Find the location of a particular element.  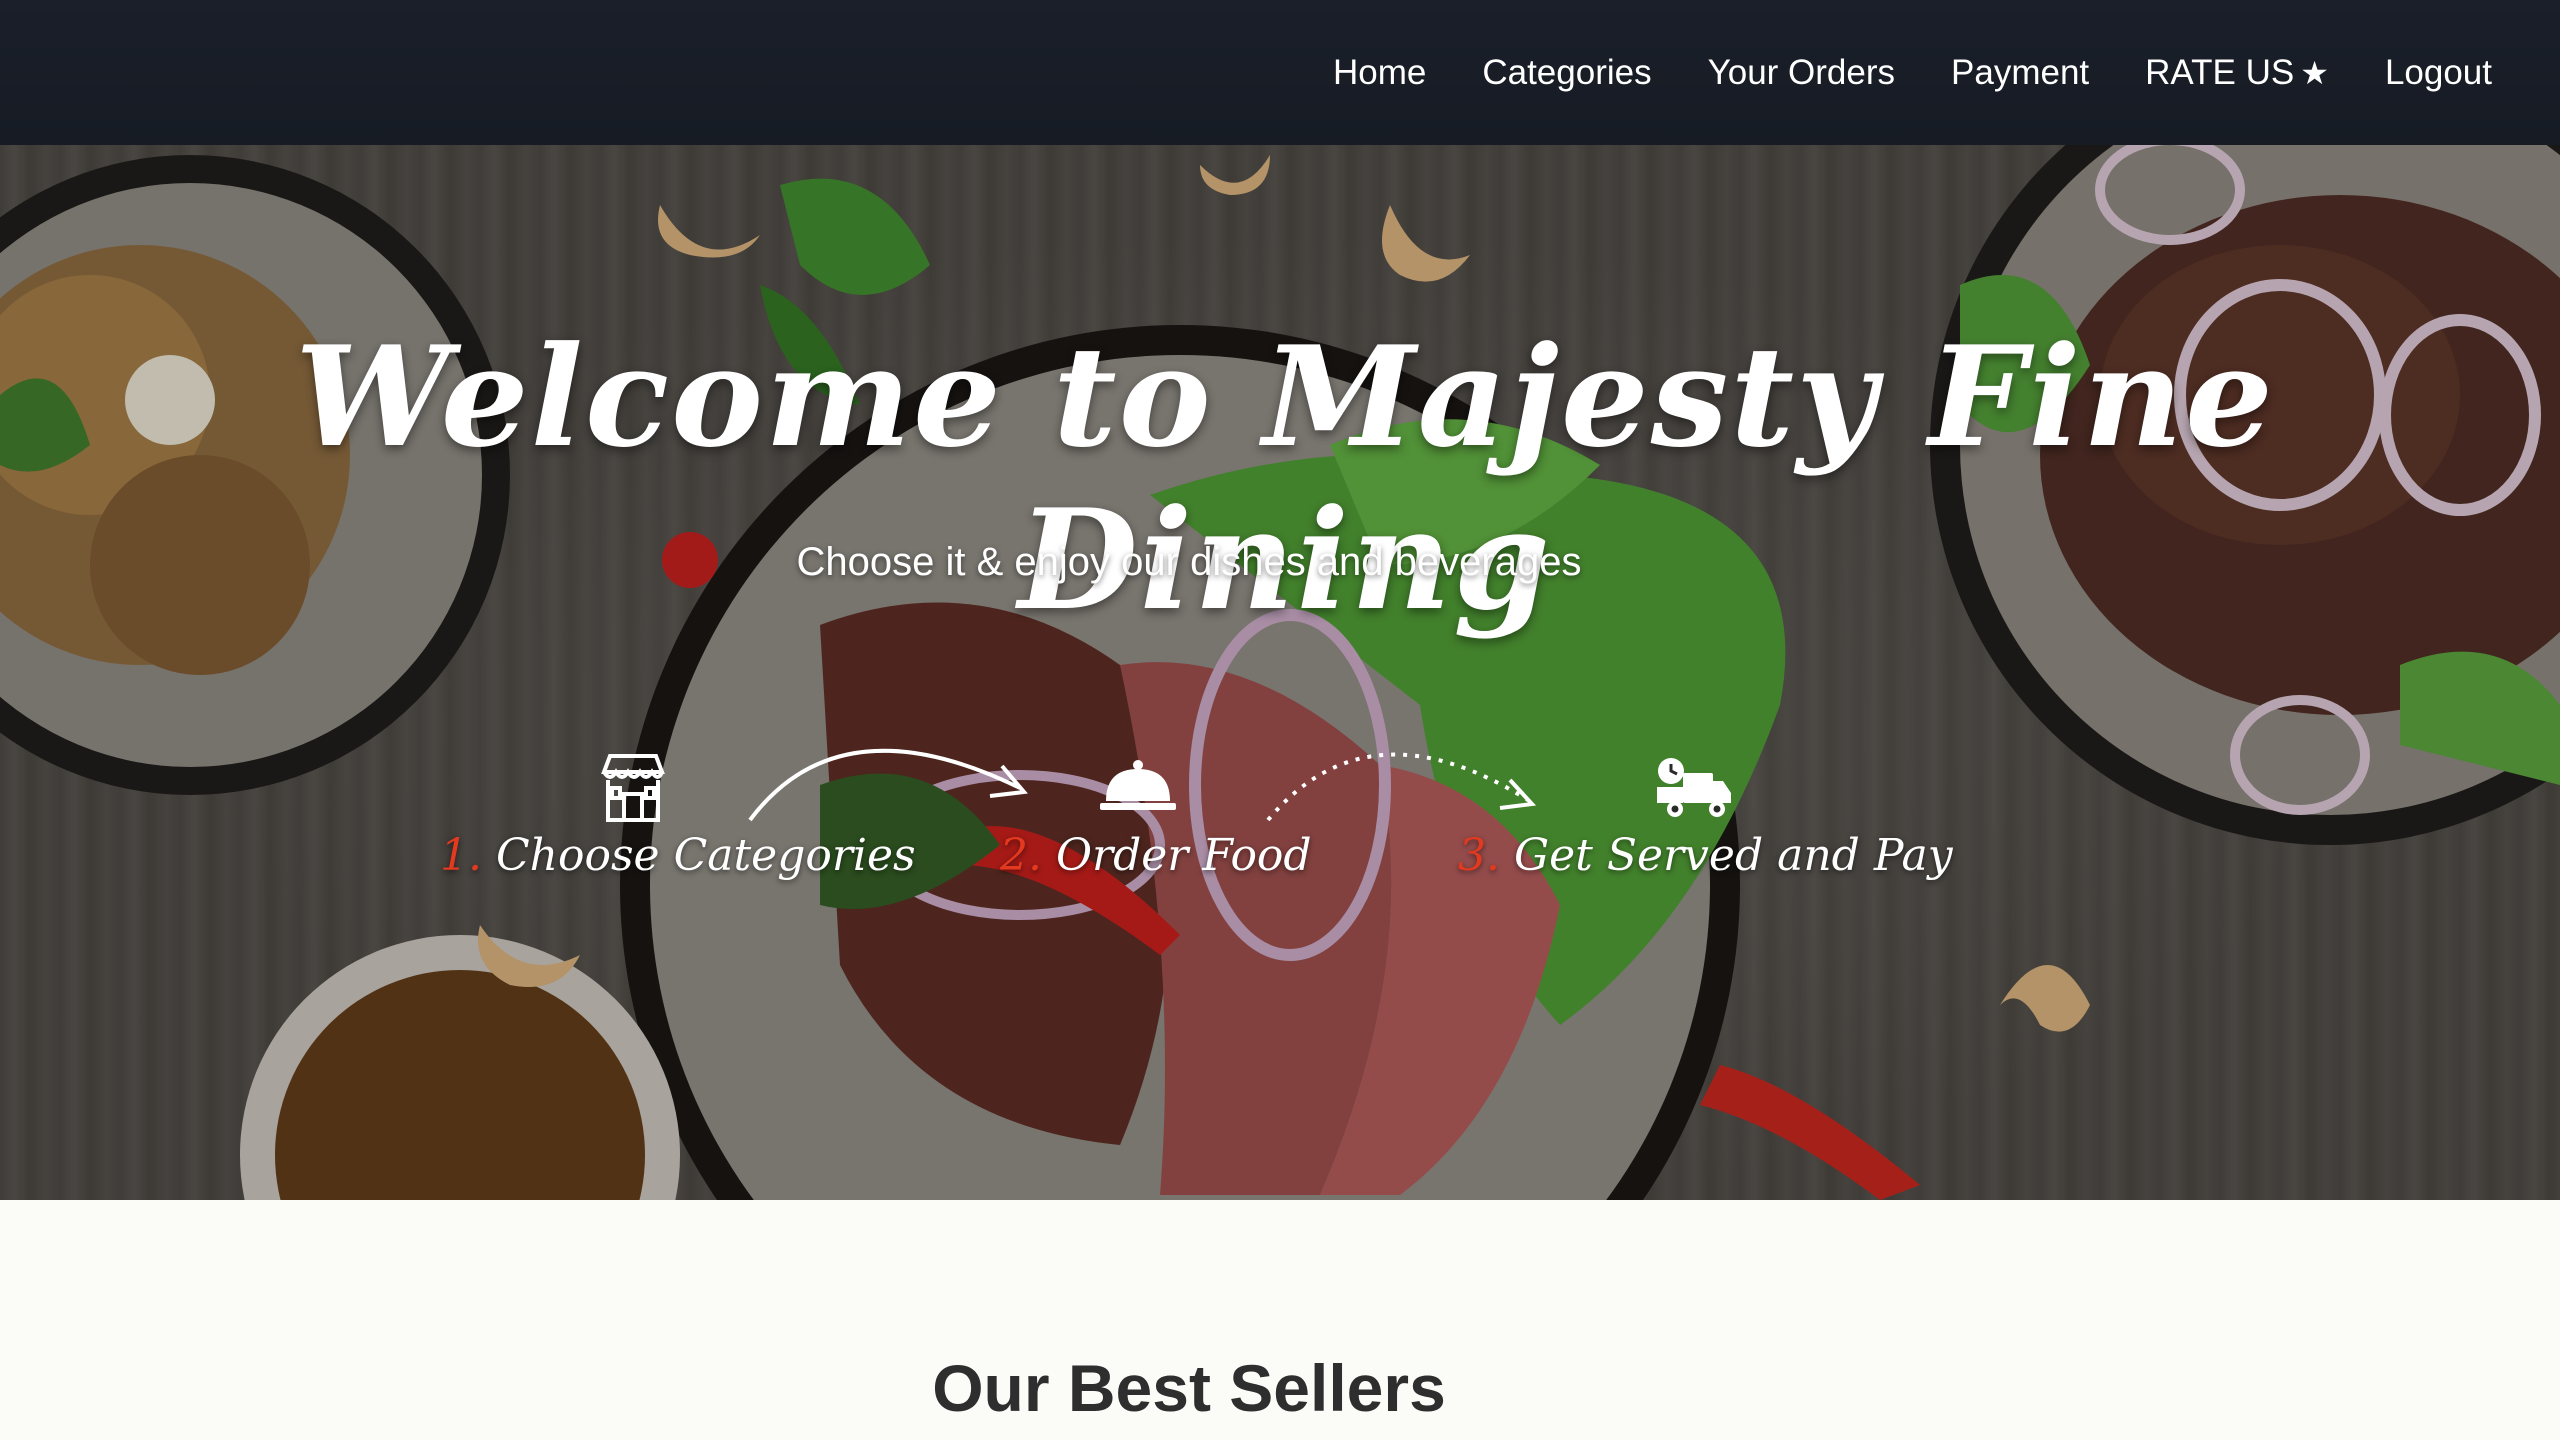

nav-categories-link: Categories is located at coordinates (1566, 73).